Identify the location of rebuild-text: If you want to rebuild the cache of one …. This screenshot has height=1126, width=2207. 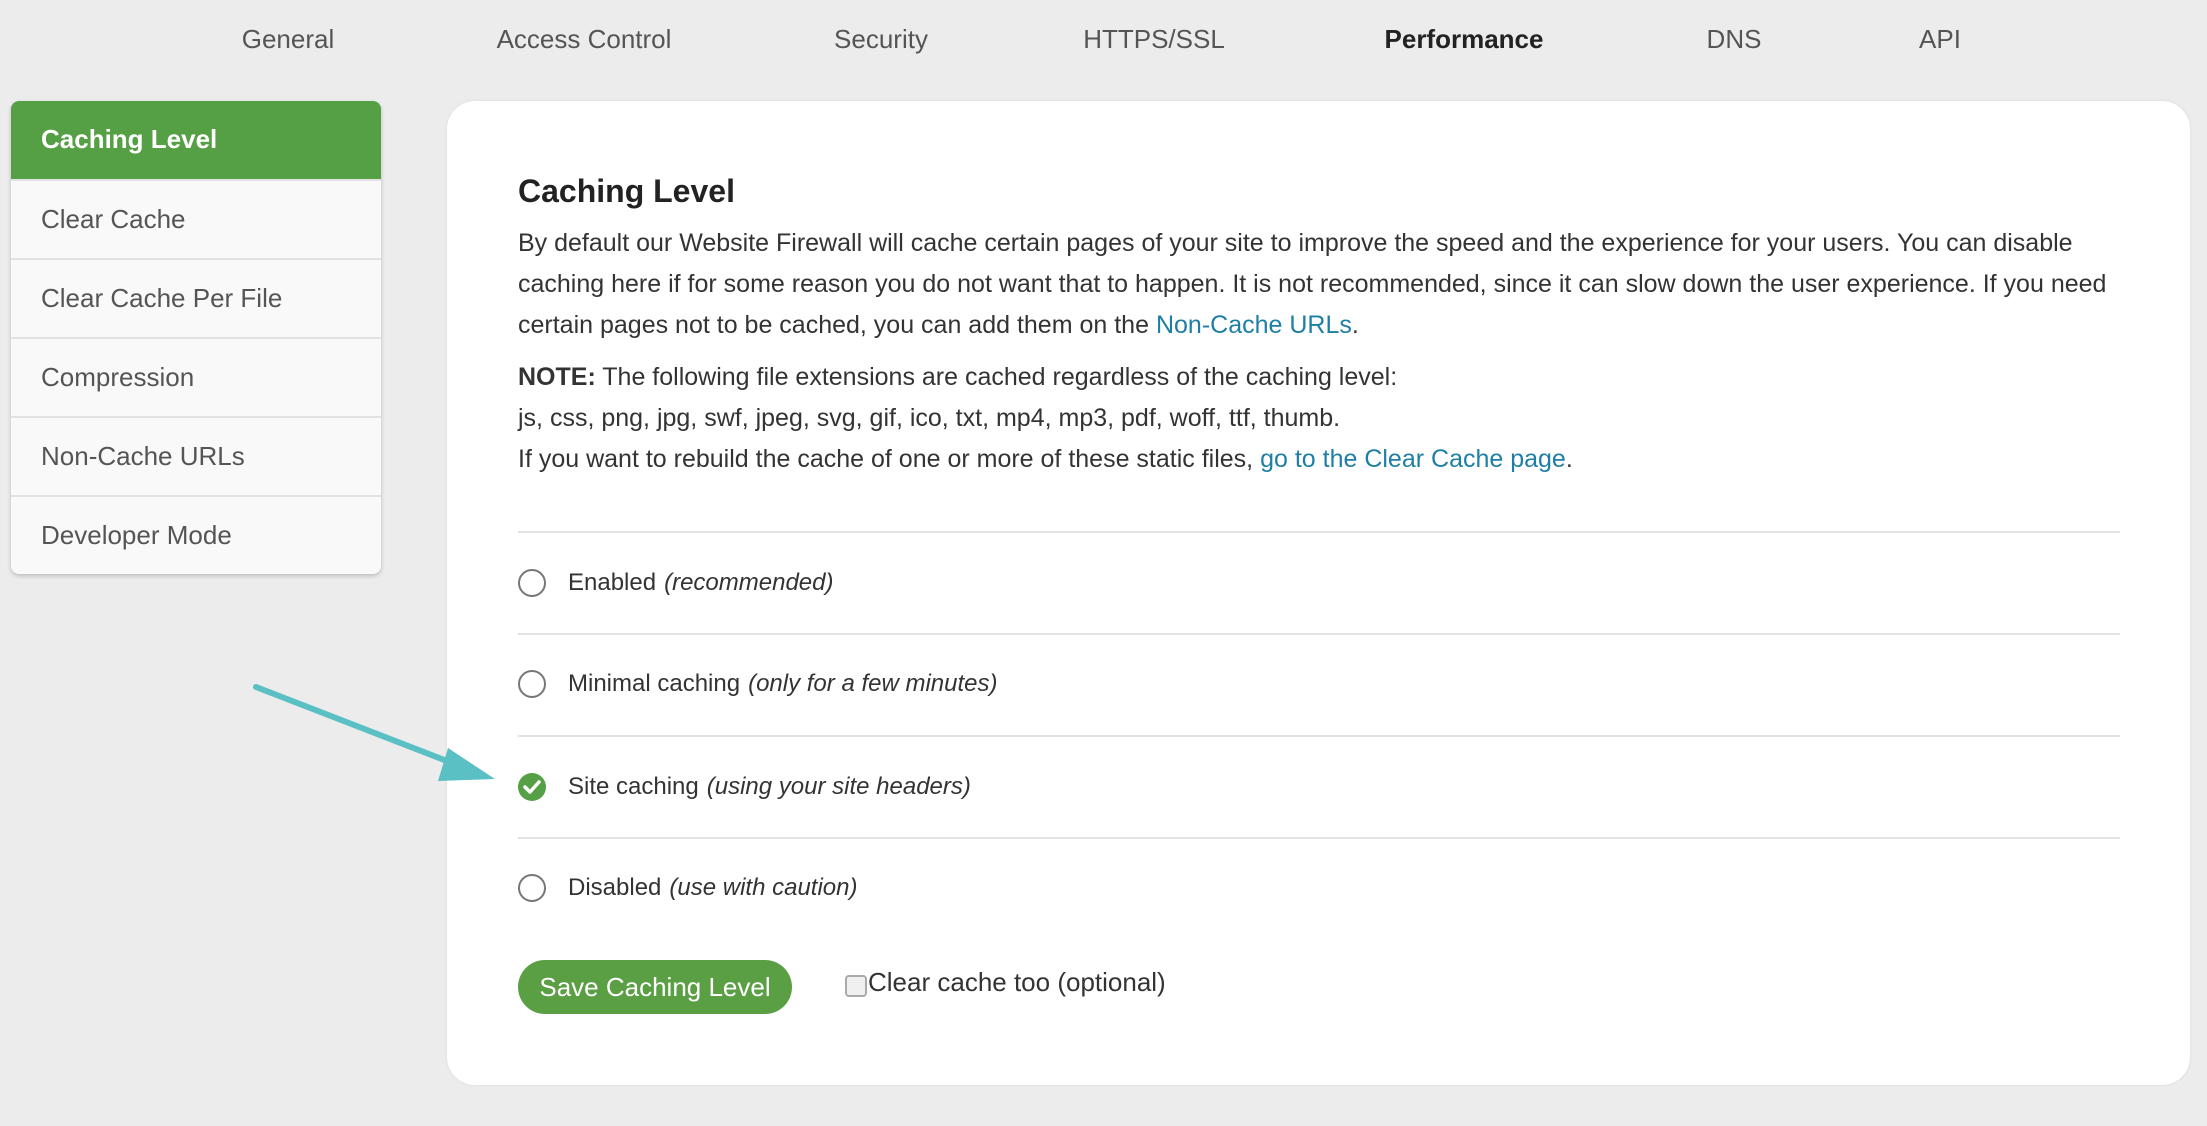
(889, 459).